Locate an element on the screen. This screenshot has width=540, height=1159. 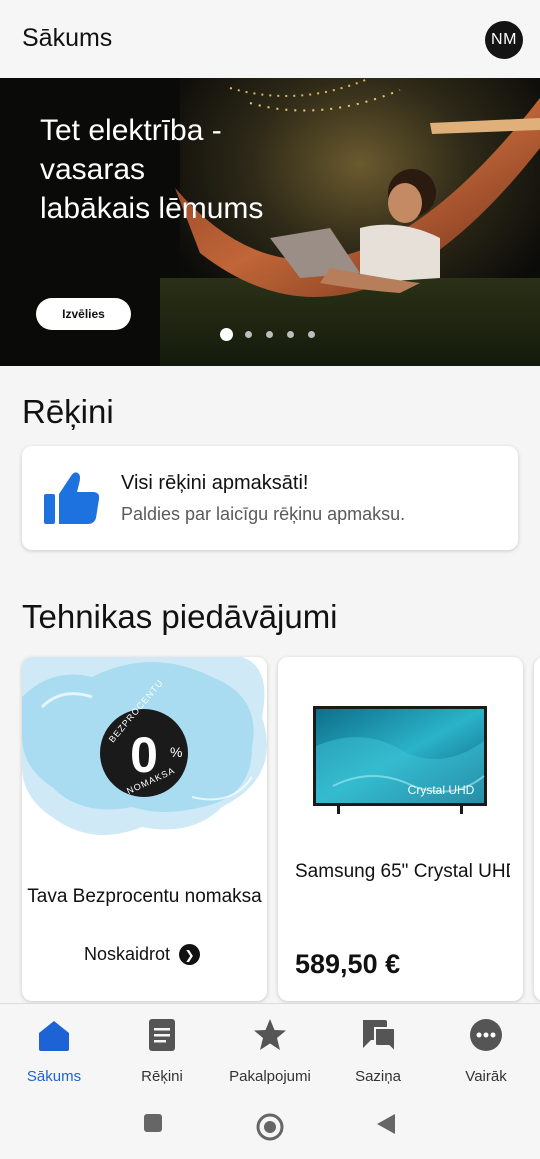
star-icon is located at coordinates (270, 1034).